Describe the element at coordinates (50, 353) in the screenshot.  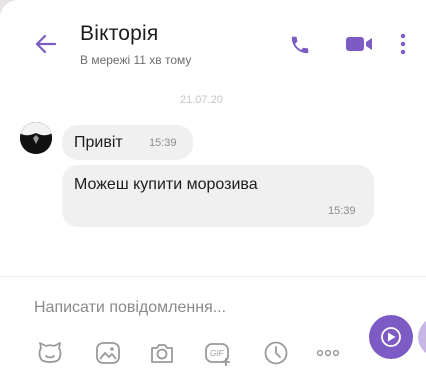
I see `sticker-icon` at that location.